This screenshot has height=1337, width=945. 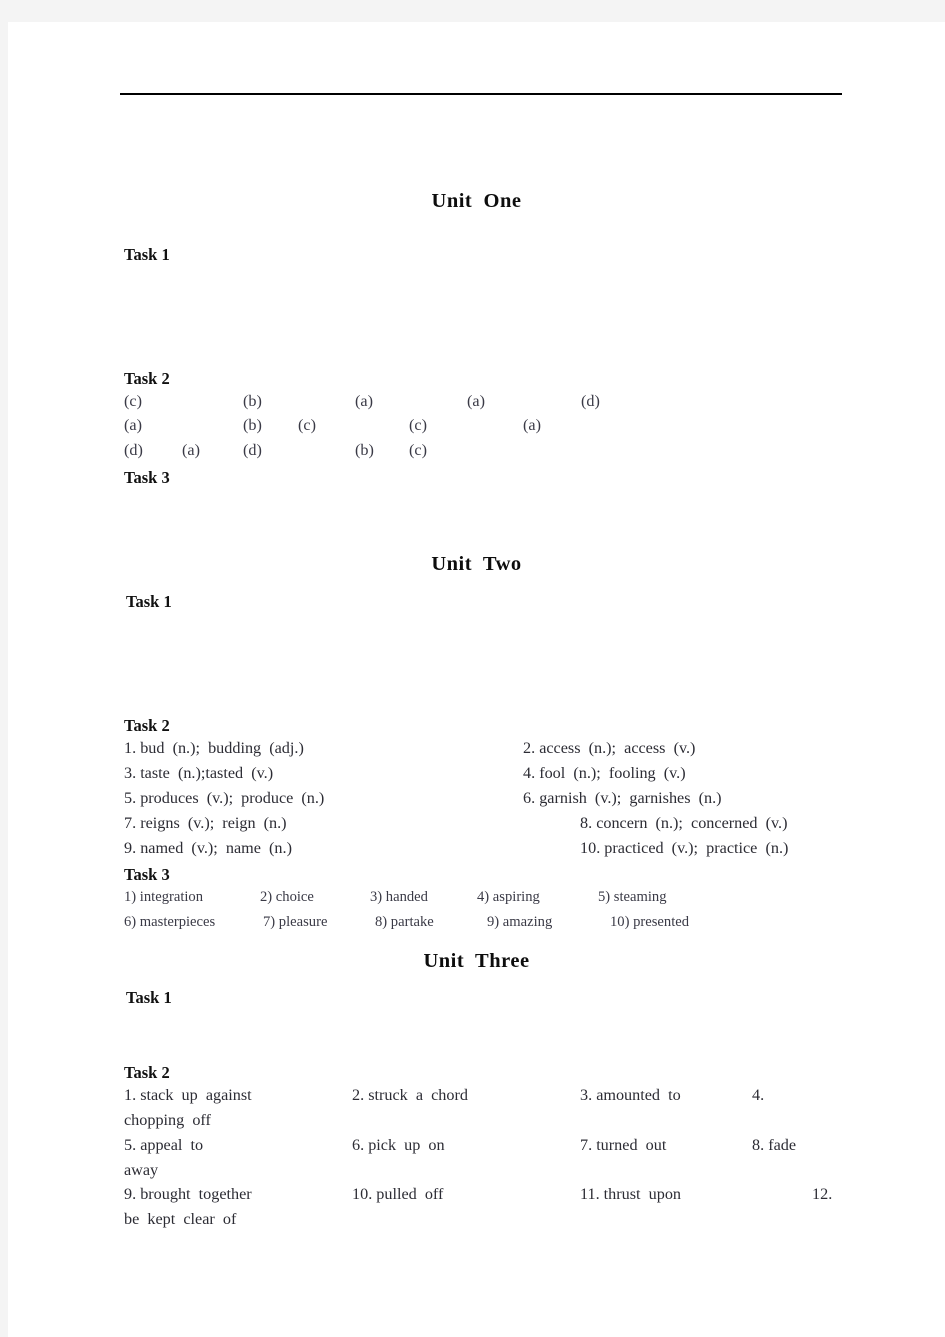 What do you see at coordinates (630, 1095) in the screenshot?
I see `phrase-item: 3. amounted to` at bounding box center [630, 1095].